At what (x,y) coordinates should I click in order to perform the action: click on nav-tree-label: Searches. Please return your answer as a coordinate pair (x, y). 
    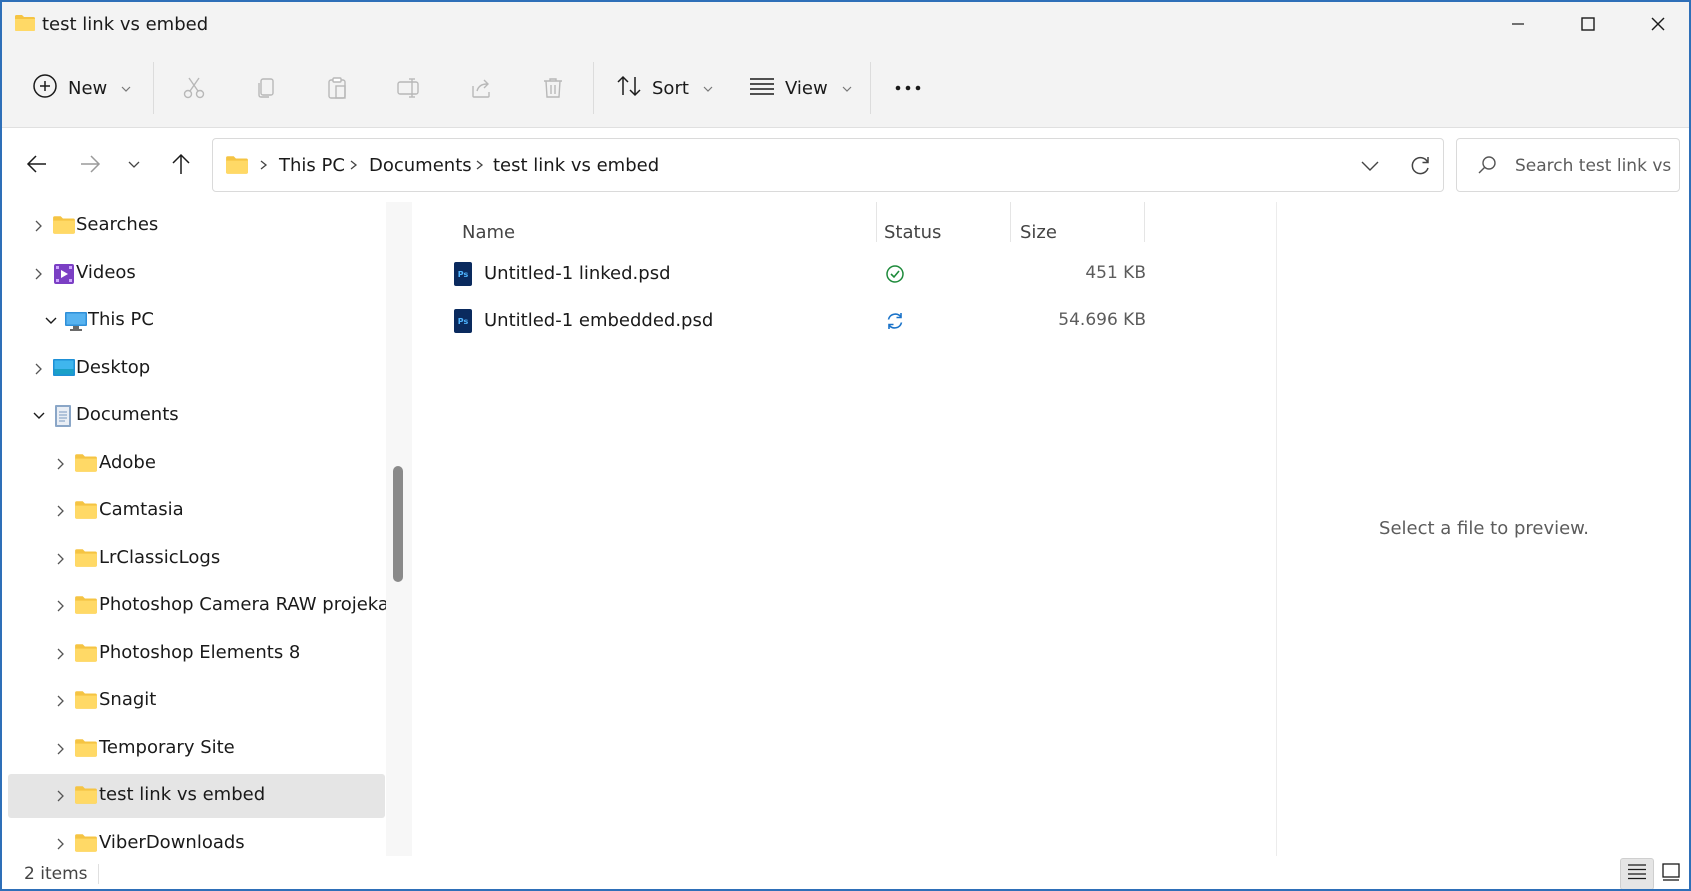
    Looking at the image, I should click on (117, 224).